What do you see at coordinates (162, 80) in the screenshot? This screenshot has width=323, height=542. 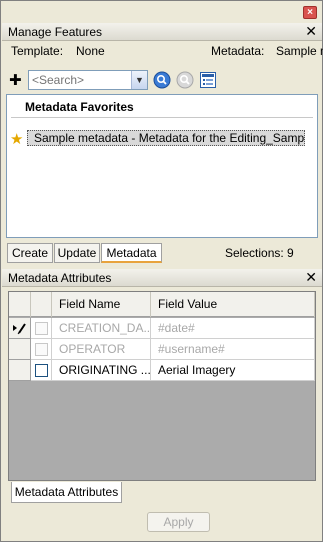 I see `search-icon` at bounding box center [162, 80].